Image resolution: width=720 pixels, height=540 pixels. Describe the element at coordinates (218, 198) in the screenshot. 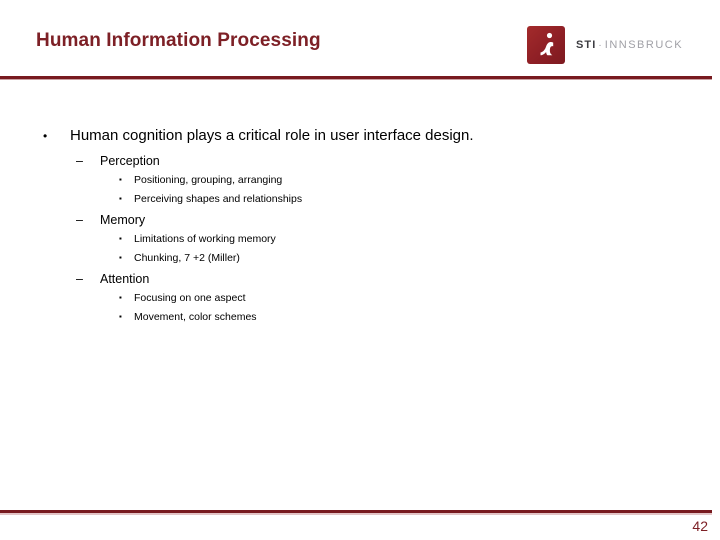

I see `bullet-text-level3: Perceiving shapes and relationships` at that location.